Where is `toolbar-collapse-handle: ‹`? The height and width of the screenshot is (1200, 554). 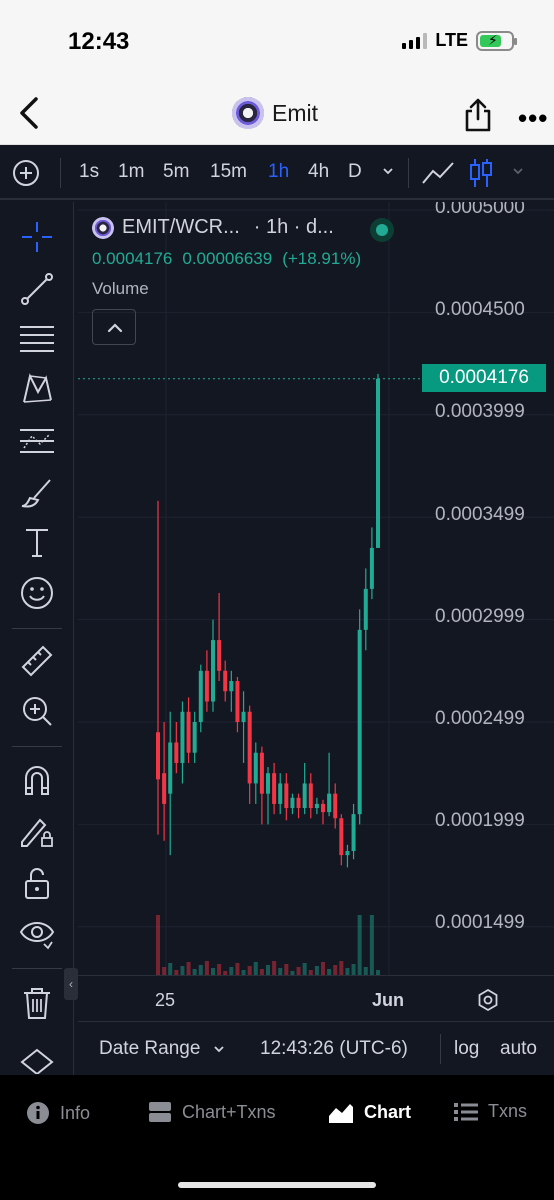 toolbar-collapse-handle: ‹ is located at coordinates (71, 984).